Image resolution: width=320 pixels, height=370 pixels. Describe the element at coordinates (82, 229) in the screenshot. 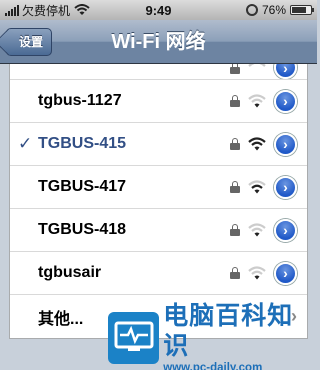

I see `network-name: TGBUS-418` at that location.